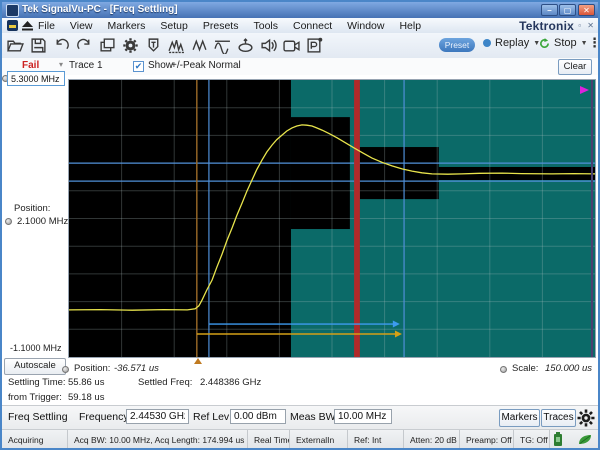 The height and width of the screenshot is (450, 600). What do you see at coordinates (86, 397) in the screenshot?
I see `from-trigger-value: 59.18 us` at bounding box center [86, 397].